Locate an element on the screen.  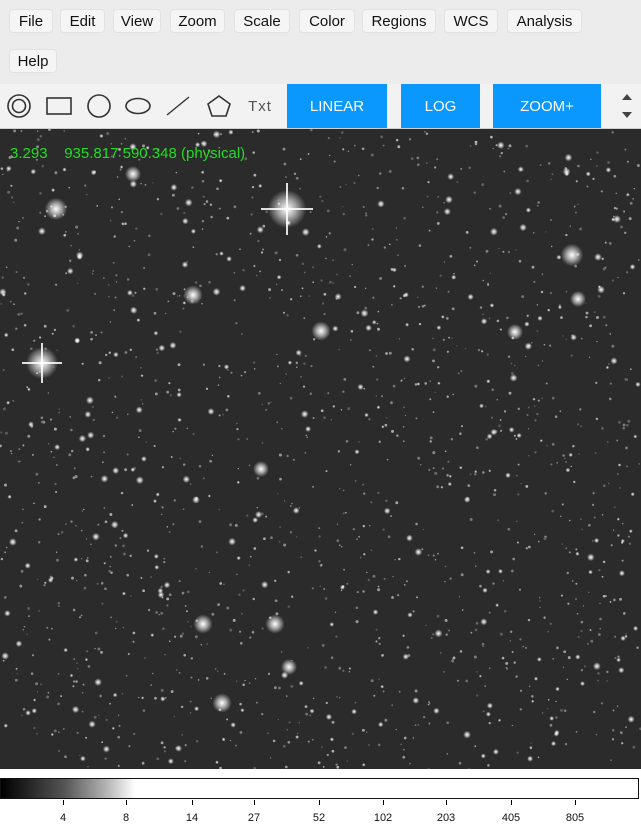
line-tool is located at coordinates (178, 106).